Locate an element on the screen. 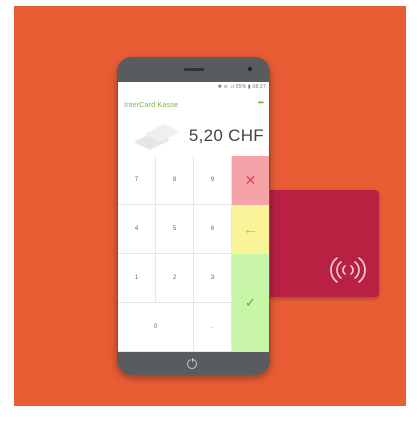 The height and width of the screenshot is (422, 420). confirm-button: ✓ is located at coordinates (250, 303).